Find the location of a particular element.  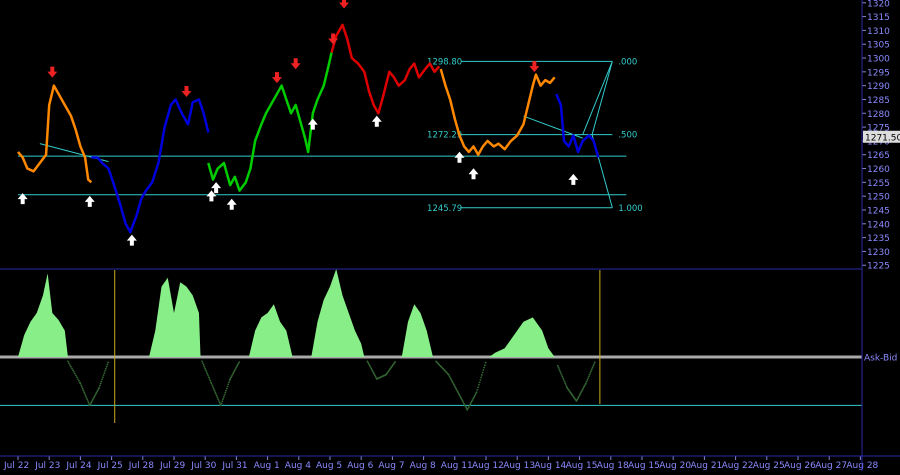

date-tick-label: Jul 31 is located at coordinates (234, 466).